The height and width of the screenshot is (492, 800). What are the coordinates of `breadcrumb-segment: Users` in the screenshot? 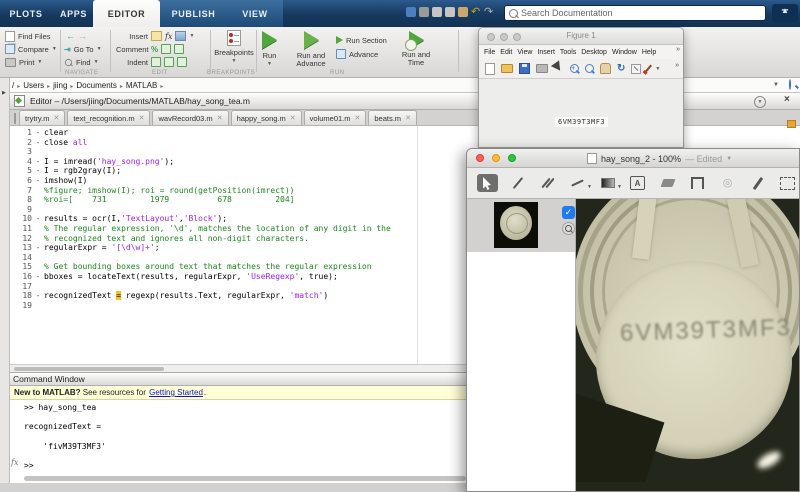 It's located at (33, 85).